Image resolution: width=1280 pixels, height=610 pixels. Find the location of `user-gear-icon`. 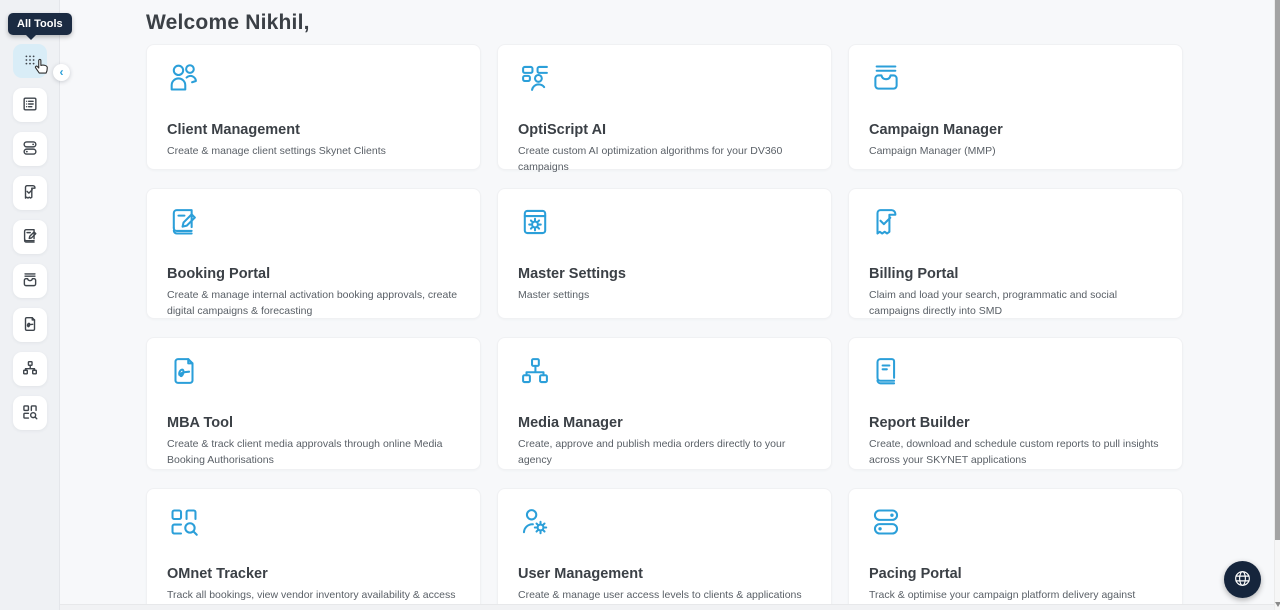

user-gear-icon is located at coordinates (664, 522).